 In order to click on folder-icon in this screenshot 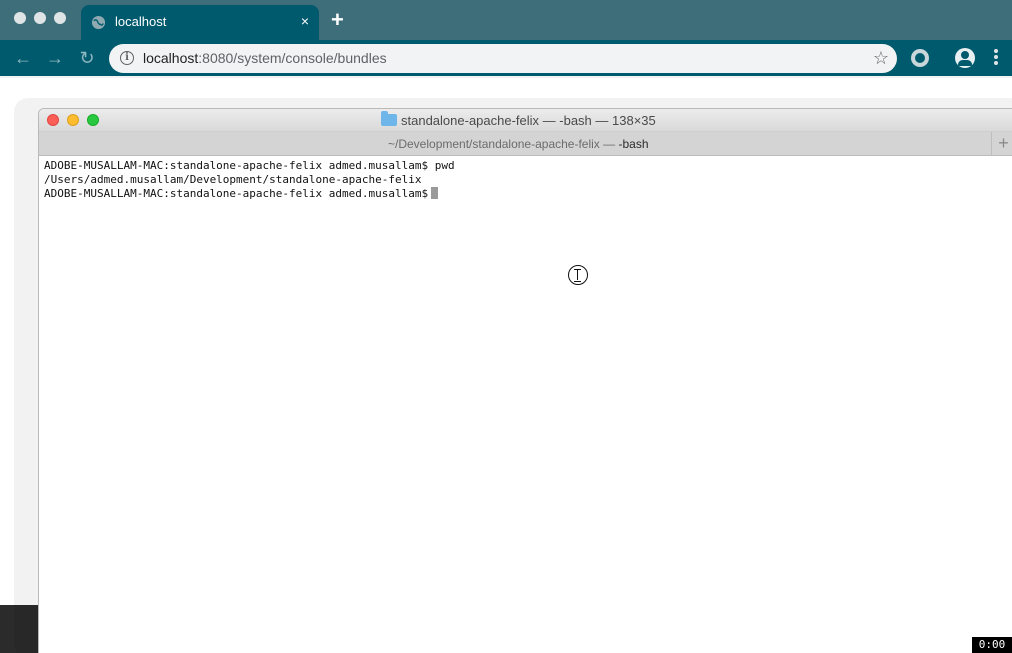, I will do `click(389, 118)`.